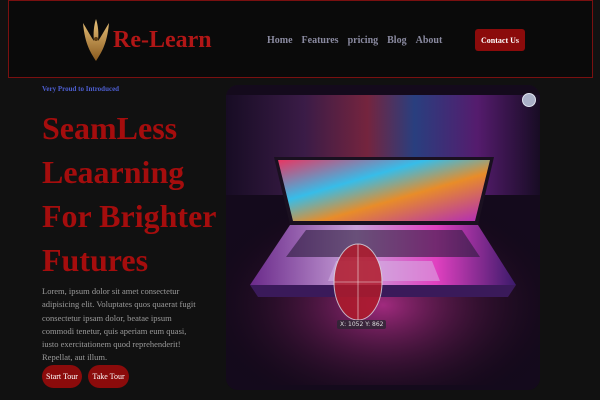  Describe the element at coordinates (132, 194) in the screenshot. I see `hero-title: SeamLess Leaarning For Brighter Futures` at that location.